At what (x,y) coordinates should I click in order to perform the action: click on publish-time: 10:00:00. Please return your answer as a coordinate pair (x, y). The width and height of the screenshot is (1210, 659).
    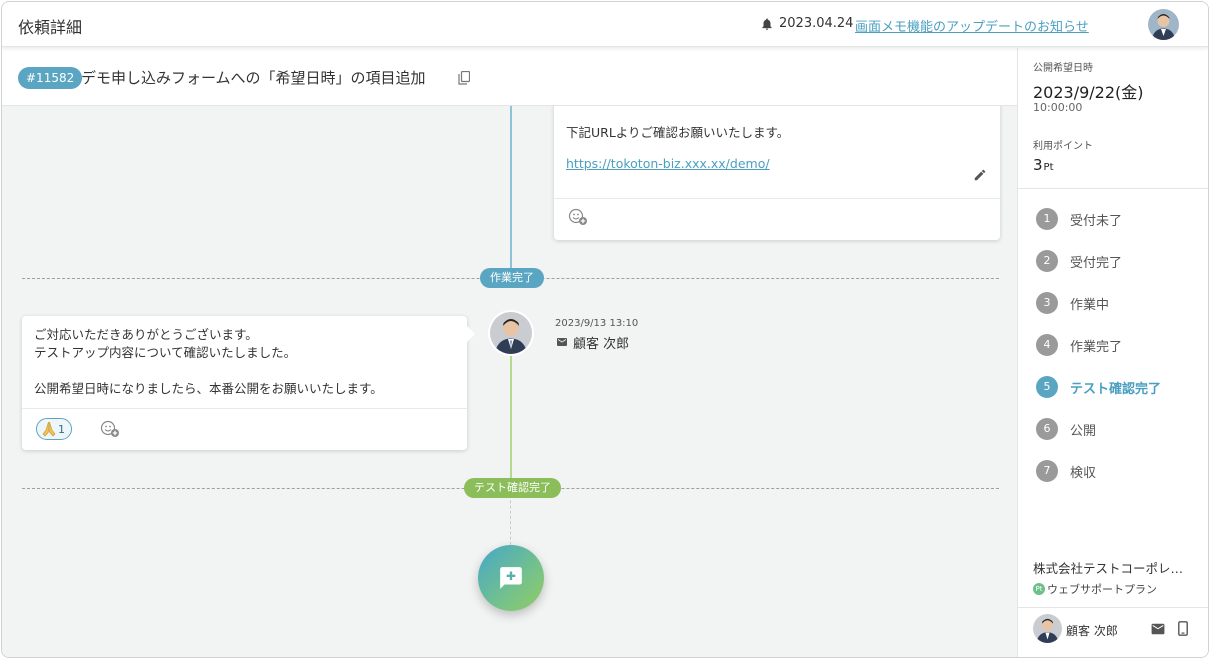
    Looking at the image, I should click on (1058, 107).